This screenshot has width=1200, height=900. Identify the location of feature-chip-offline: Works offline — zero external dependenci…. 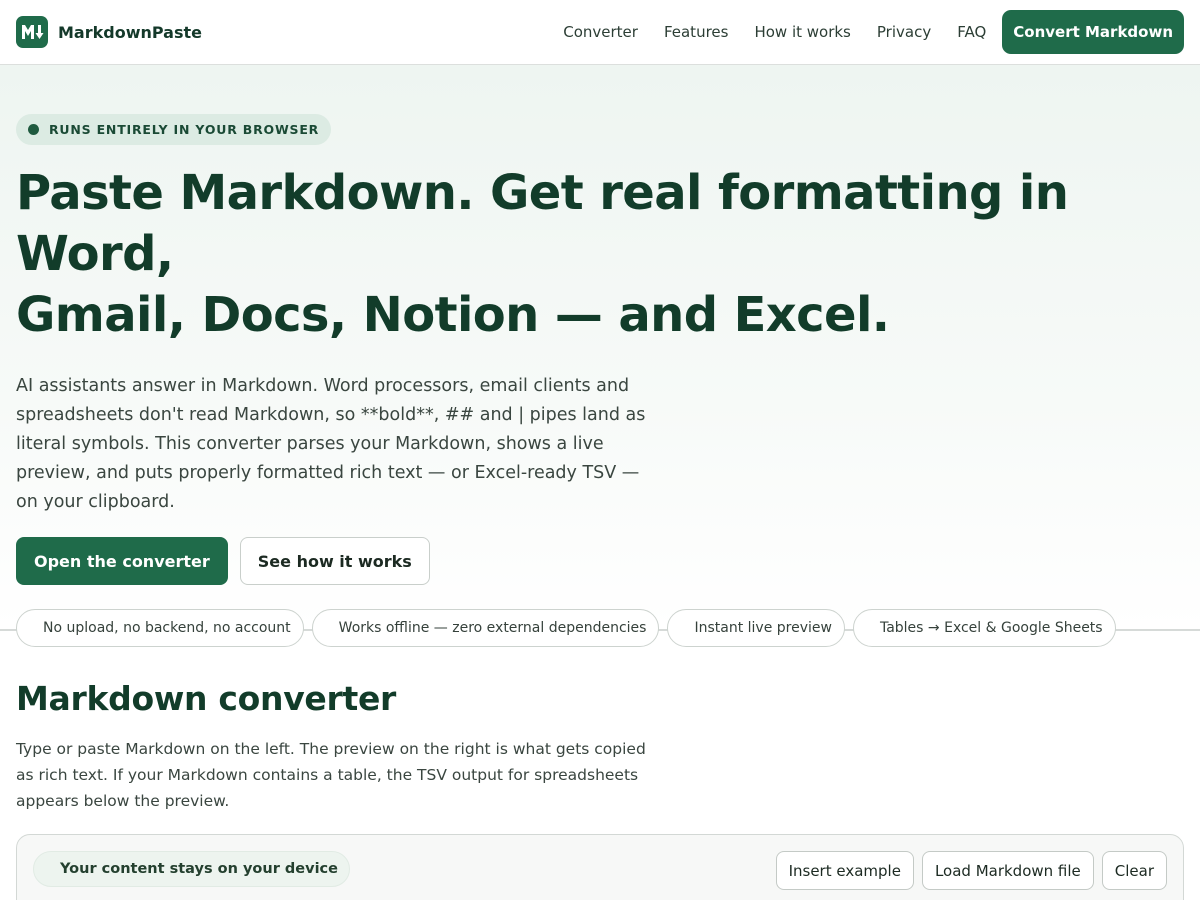
(485, 628).